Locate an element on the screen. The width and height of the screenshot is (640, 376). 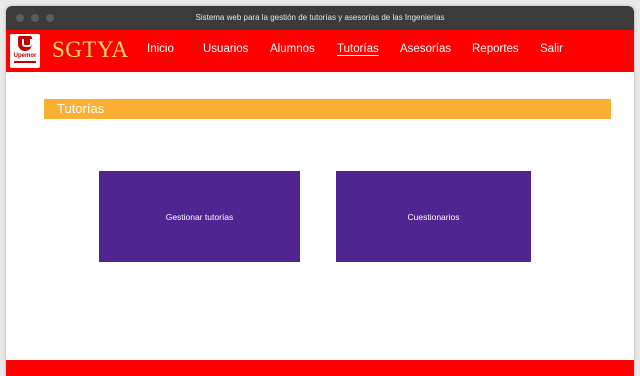
tile-label: Cuestionarios is located at coordinates (433, 216).